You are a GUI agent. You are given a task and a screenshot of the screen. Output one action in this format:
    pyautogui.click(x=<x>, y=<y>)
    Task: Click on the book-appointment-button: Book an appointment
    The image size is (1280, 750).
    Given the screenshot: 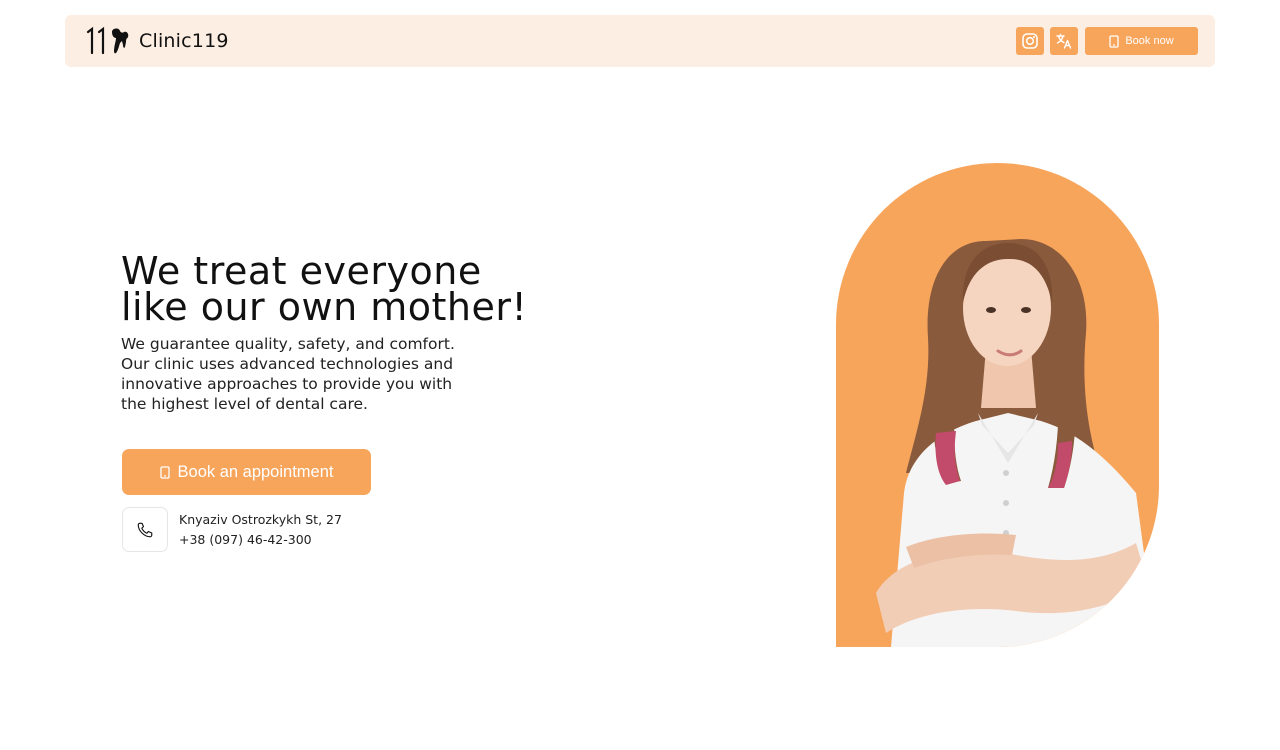 What is the action you would take?
    pyautogui.click(x=246, y=472)
    